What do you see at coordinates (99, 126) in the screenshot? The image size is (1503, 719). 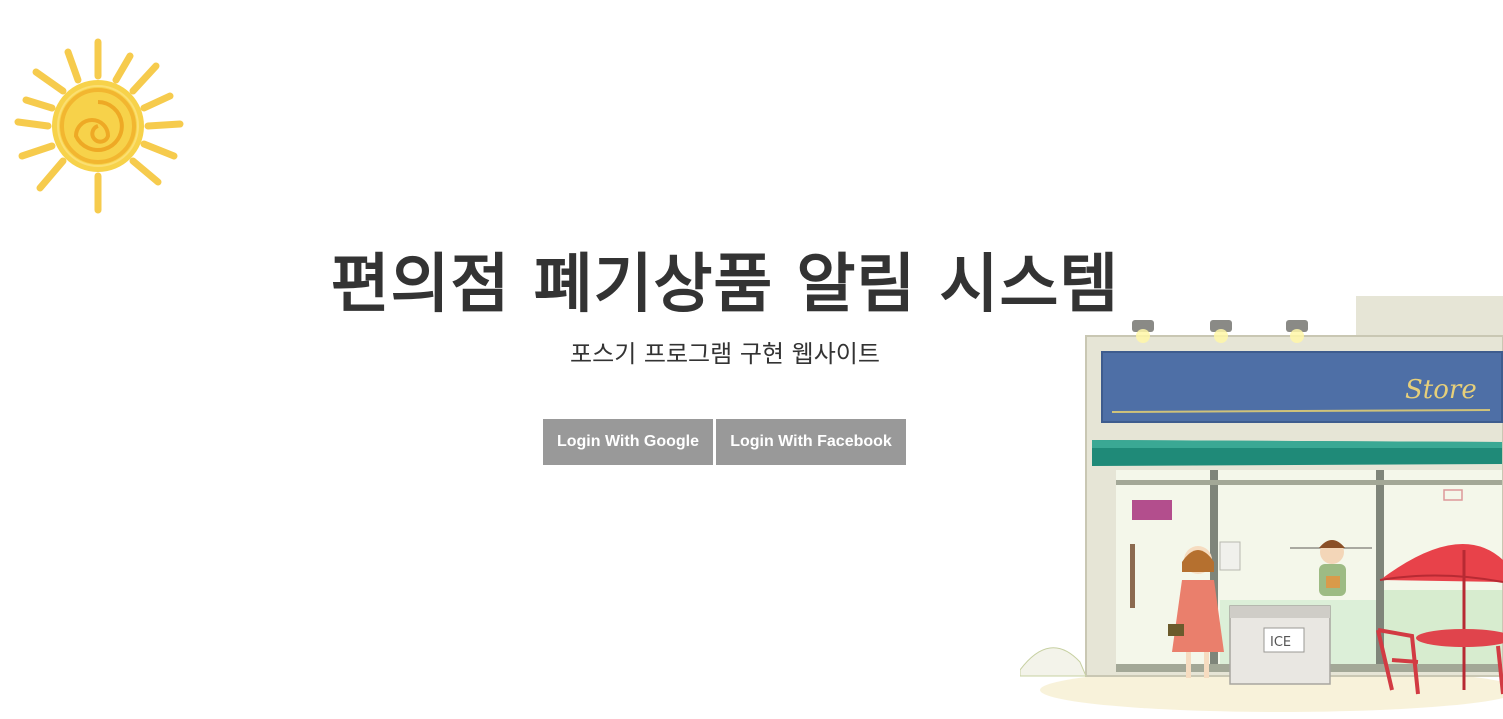 I see `sun-illustration` at bounding box center [99, 126].